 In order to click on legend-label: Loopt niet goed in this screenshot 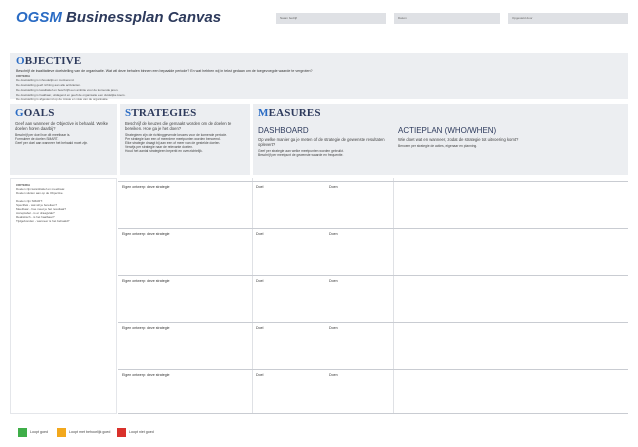, I will do `click(141, 432)`.